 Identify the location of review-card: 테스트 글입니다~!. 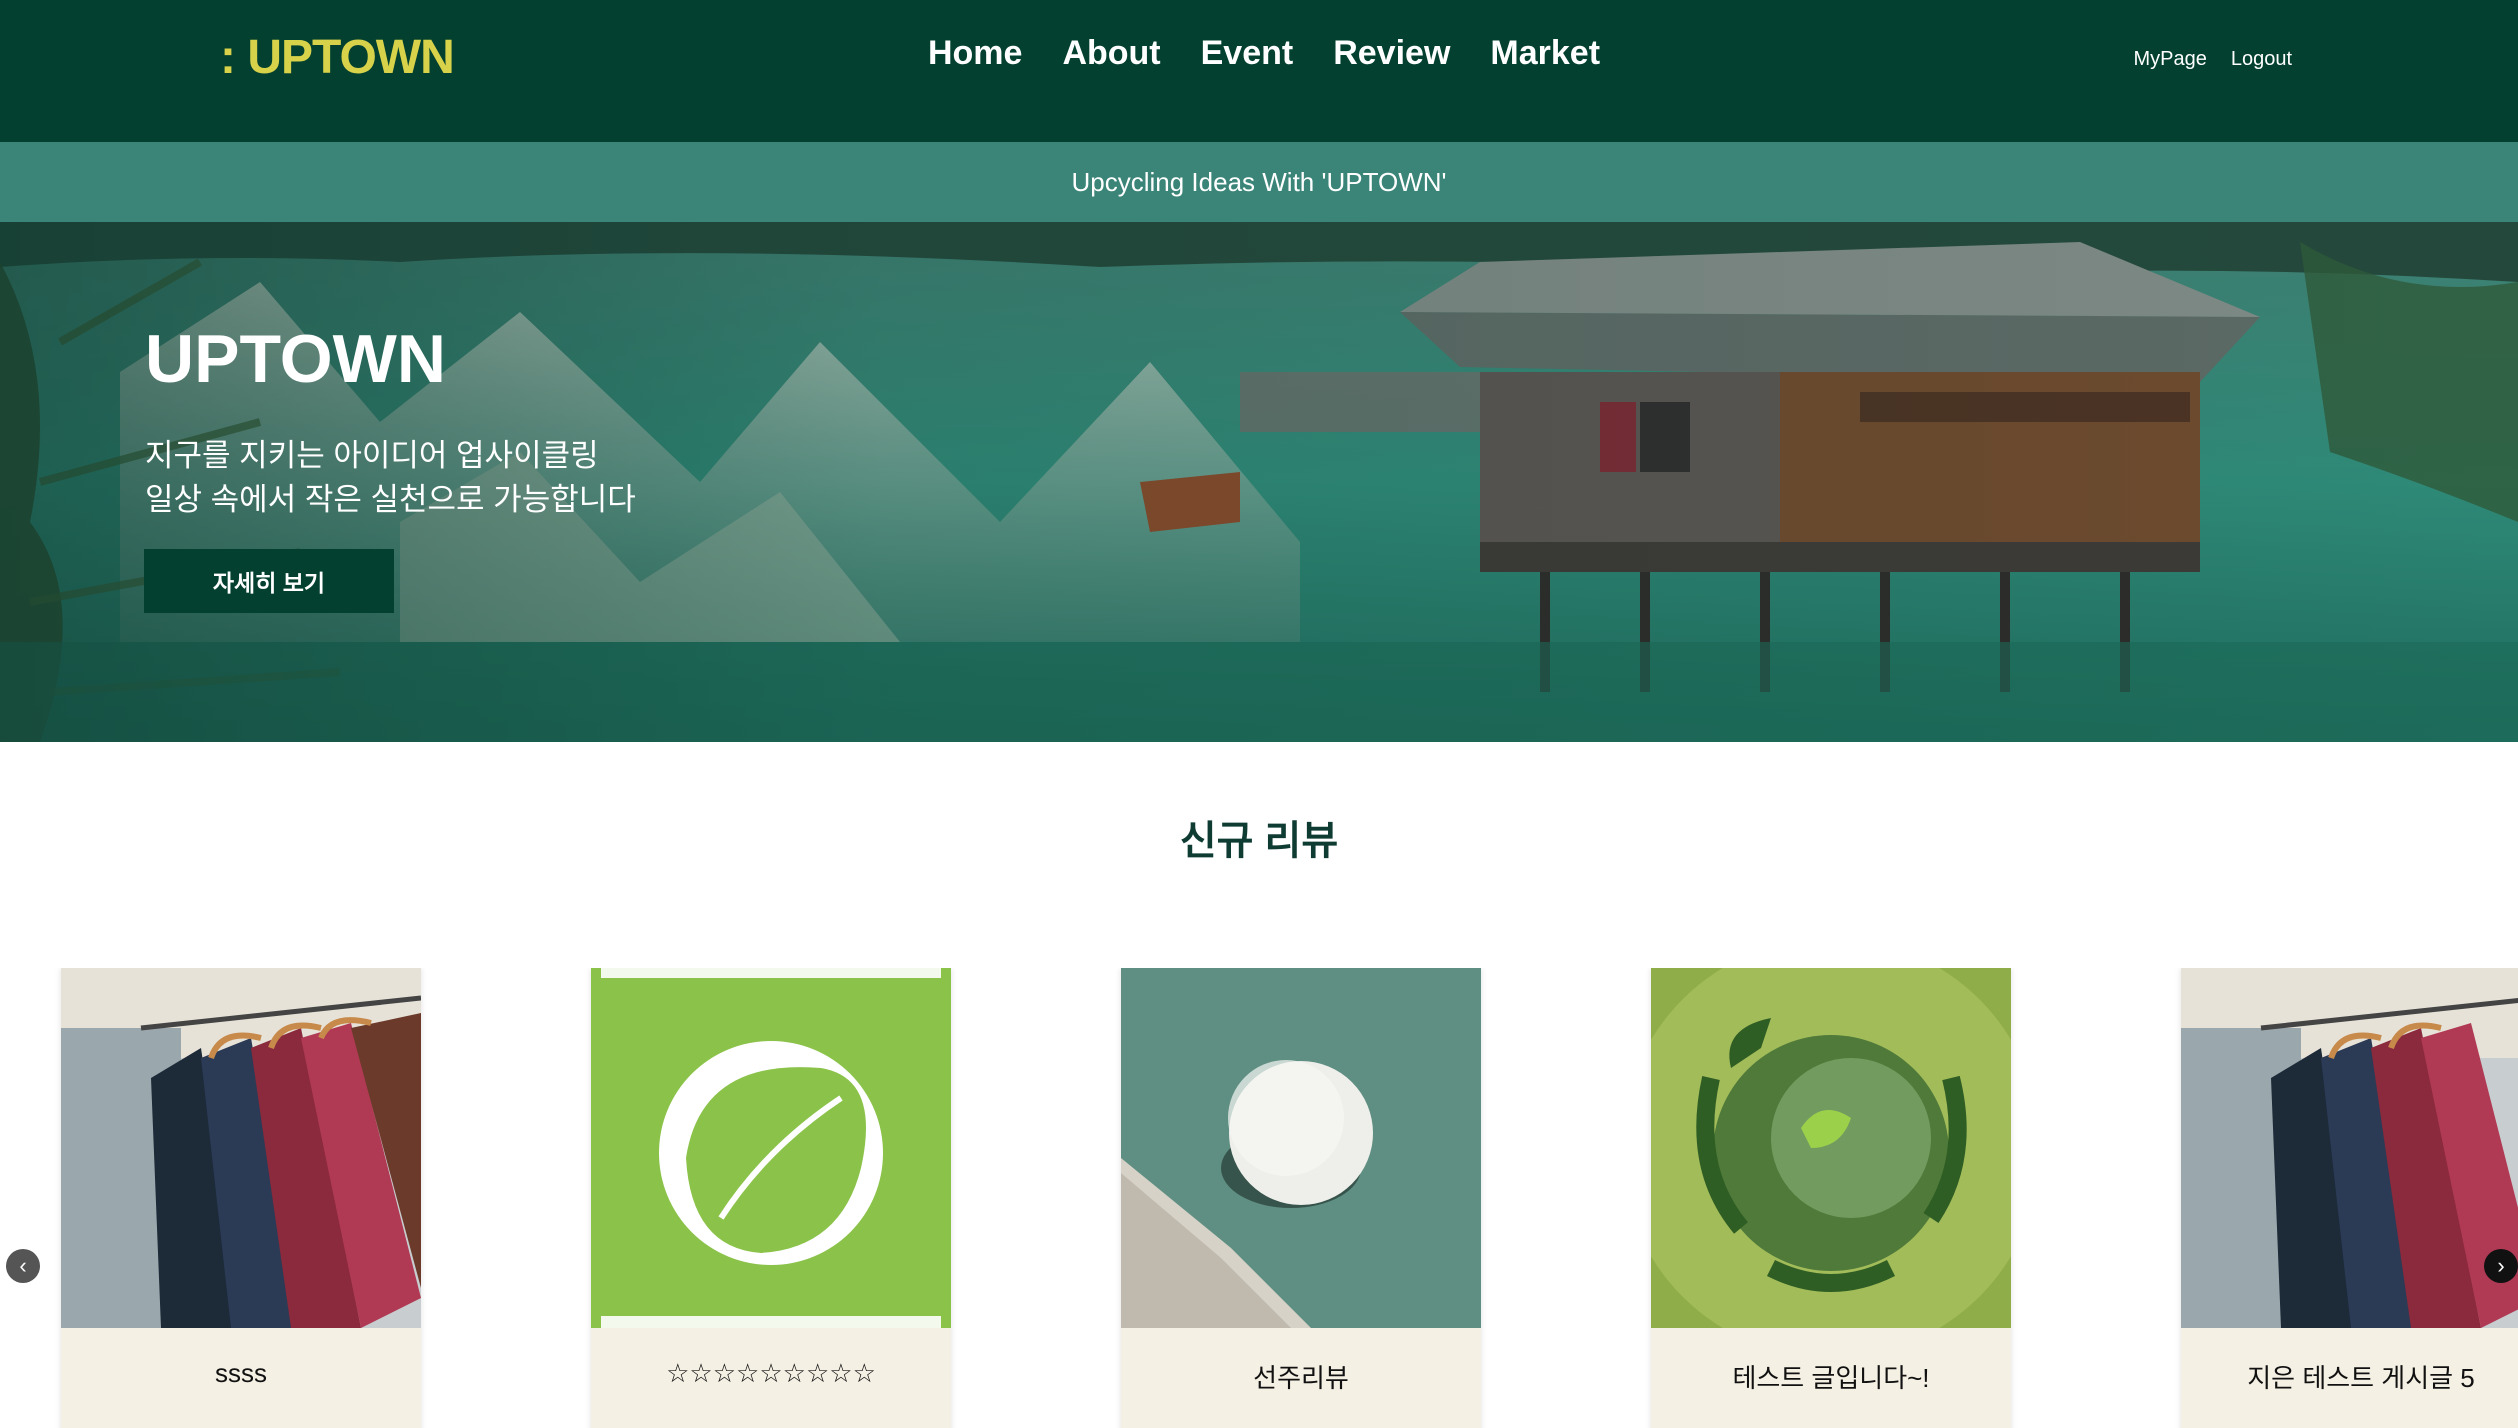
(1831, 1198).